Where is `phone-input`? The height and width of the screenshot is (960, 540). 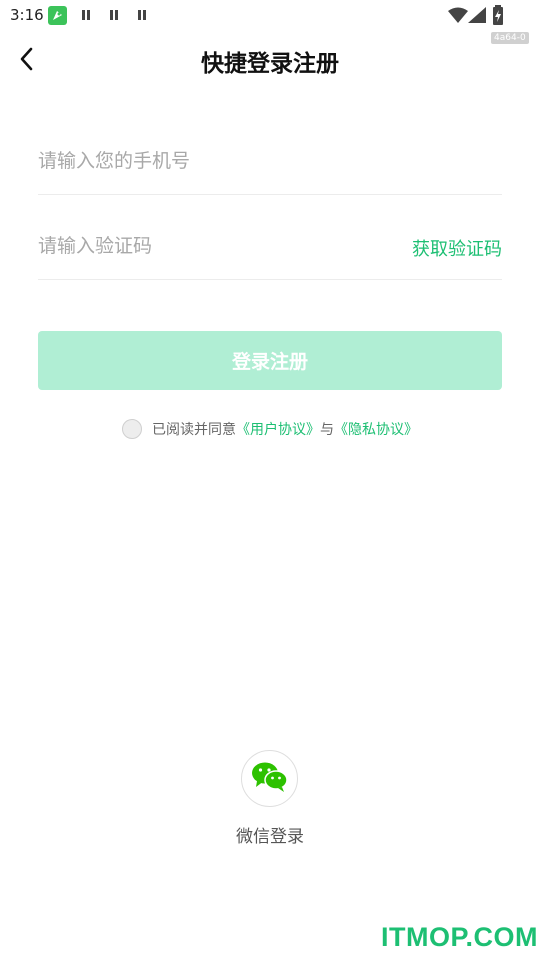 phone-input is located at coordinates (270, 161).